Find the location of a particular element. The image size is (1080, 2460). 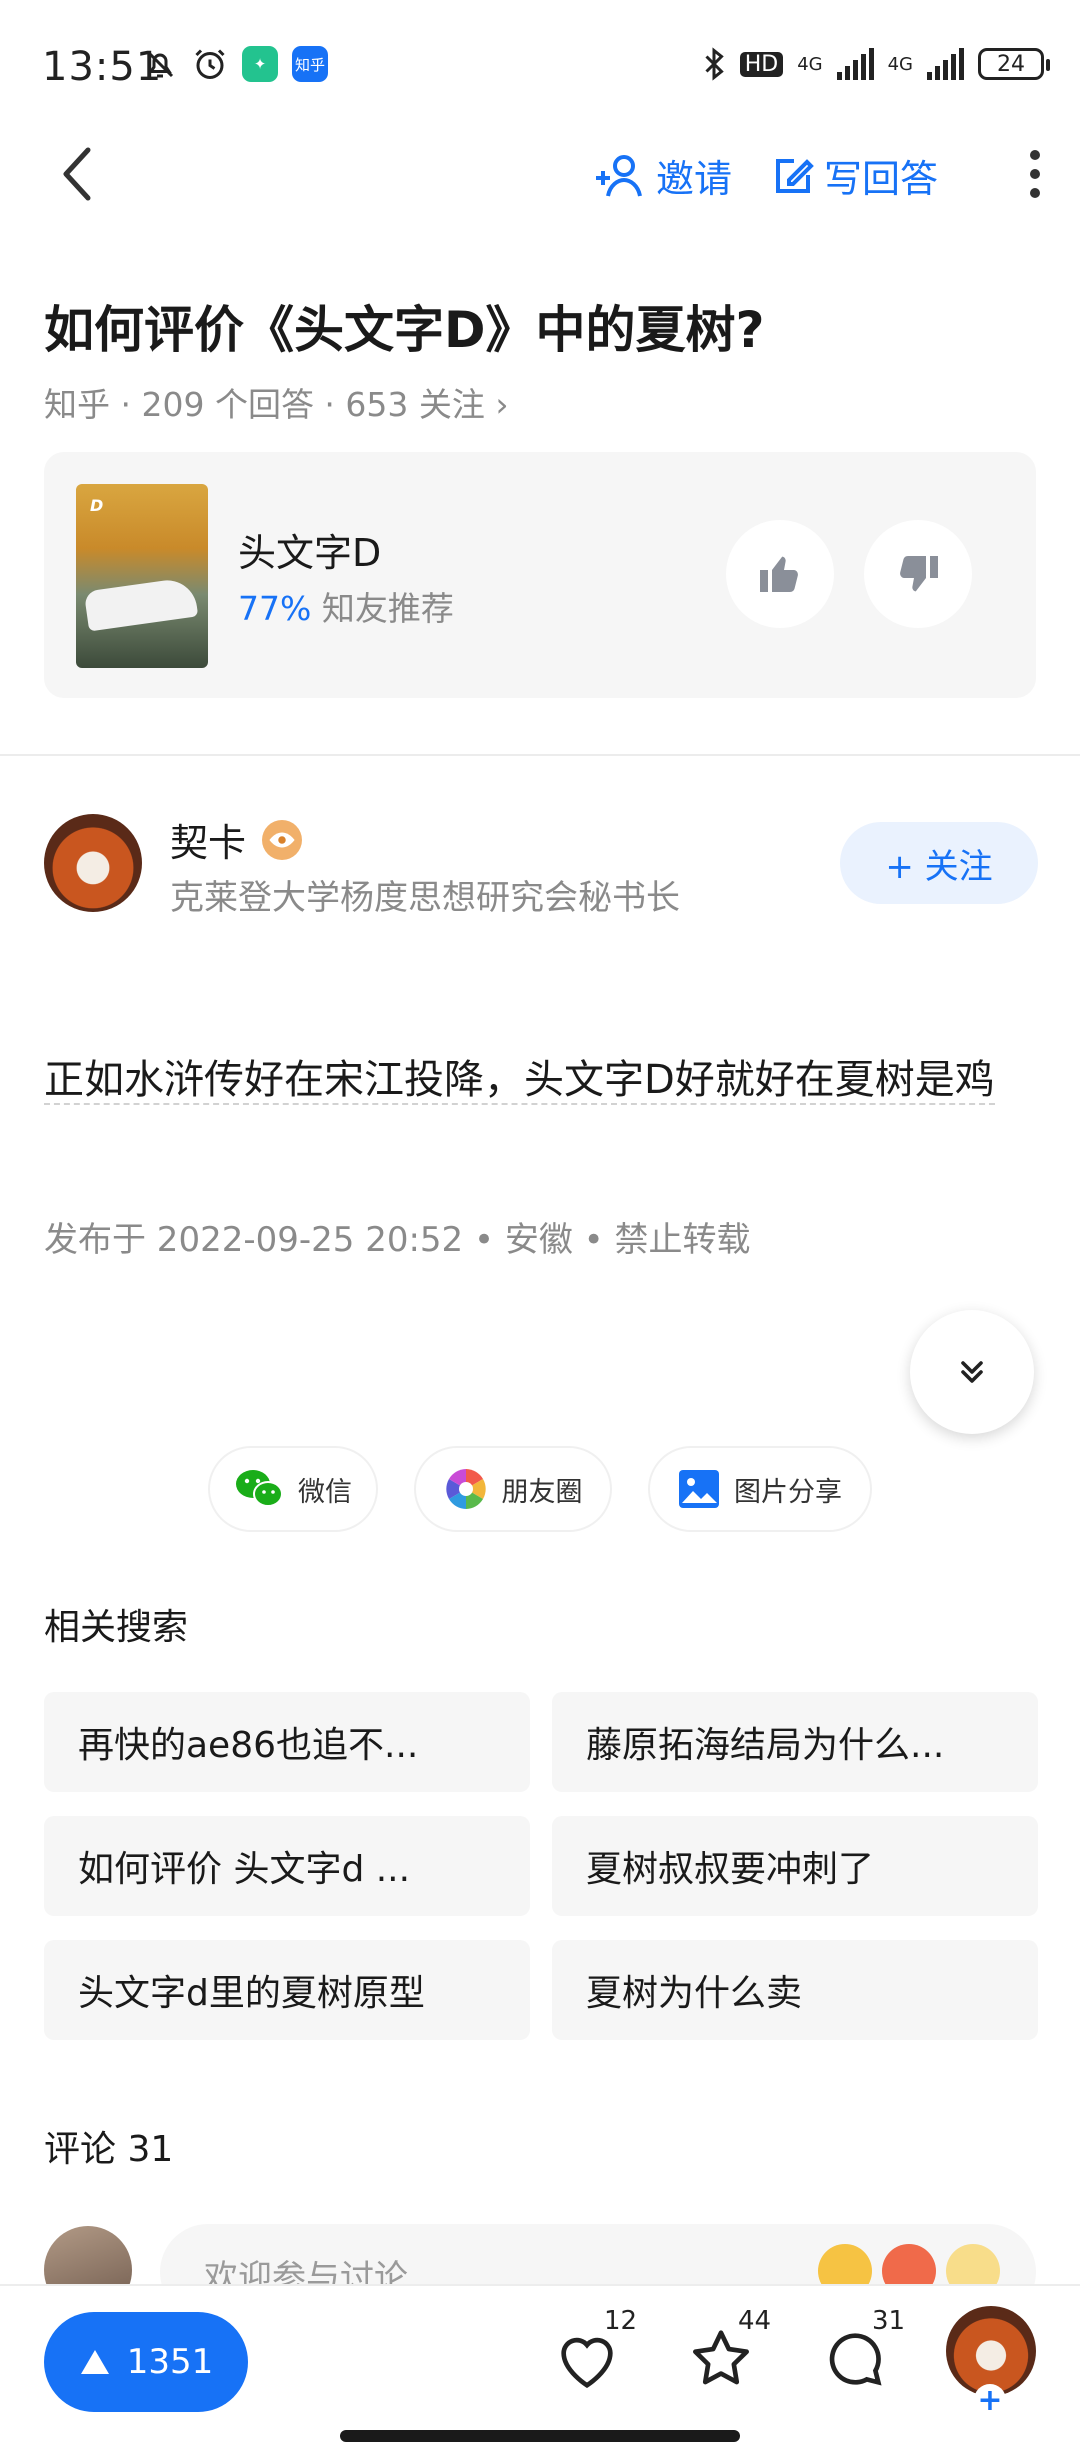

author-avatar is located at coordinates (93, 863).